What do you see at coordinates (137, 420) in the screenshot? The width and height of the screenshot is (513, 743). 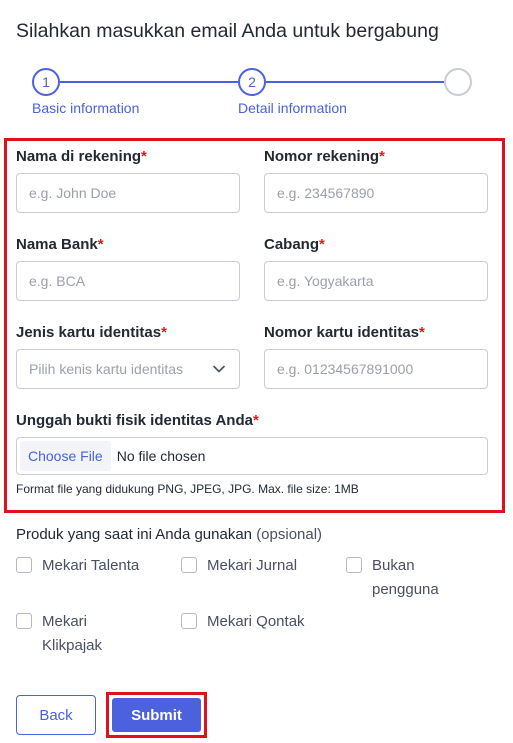 I see `upload-label: Unggah bukti fisik identitas Anda*` at bounding box center [137, 420].